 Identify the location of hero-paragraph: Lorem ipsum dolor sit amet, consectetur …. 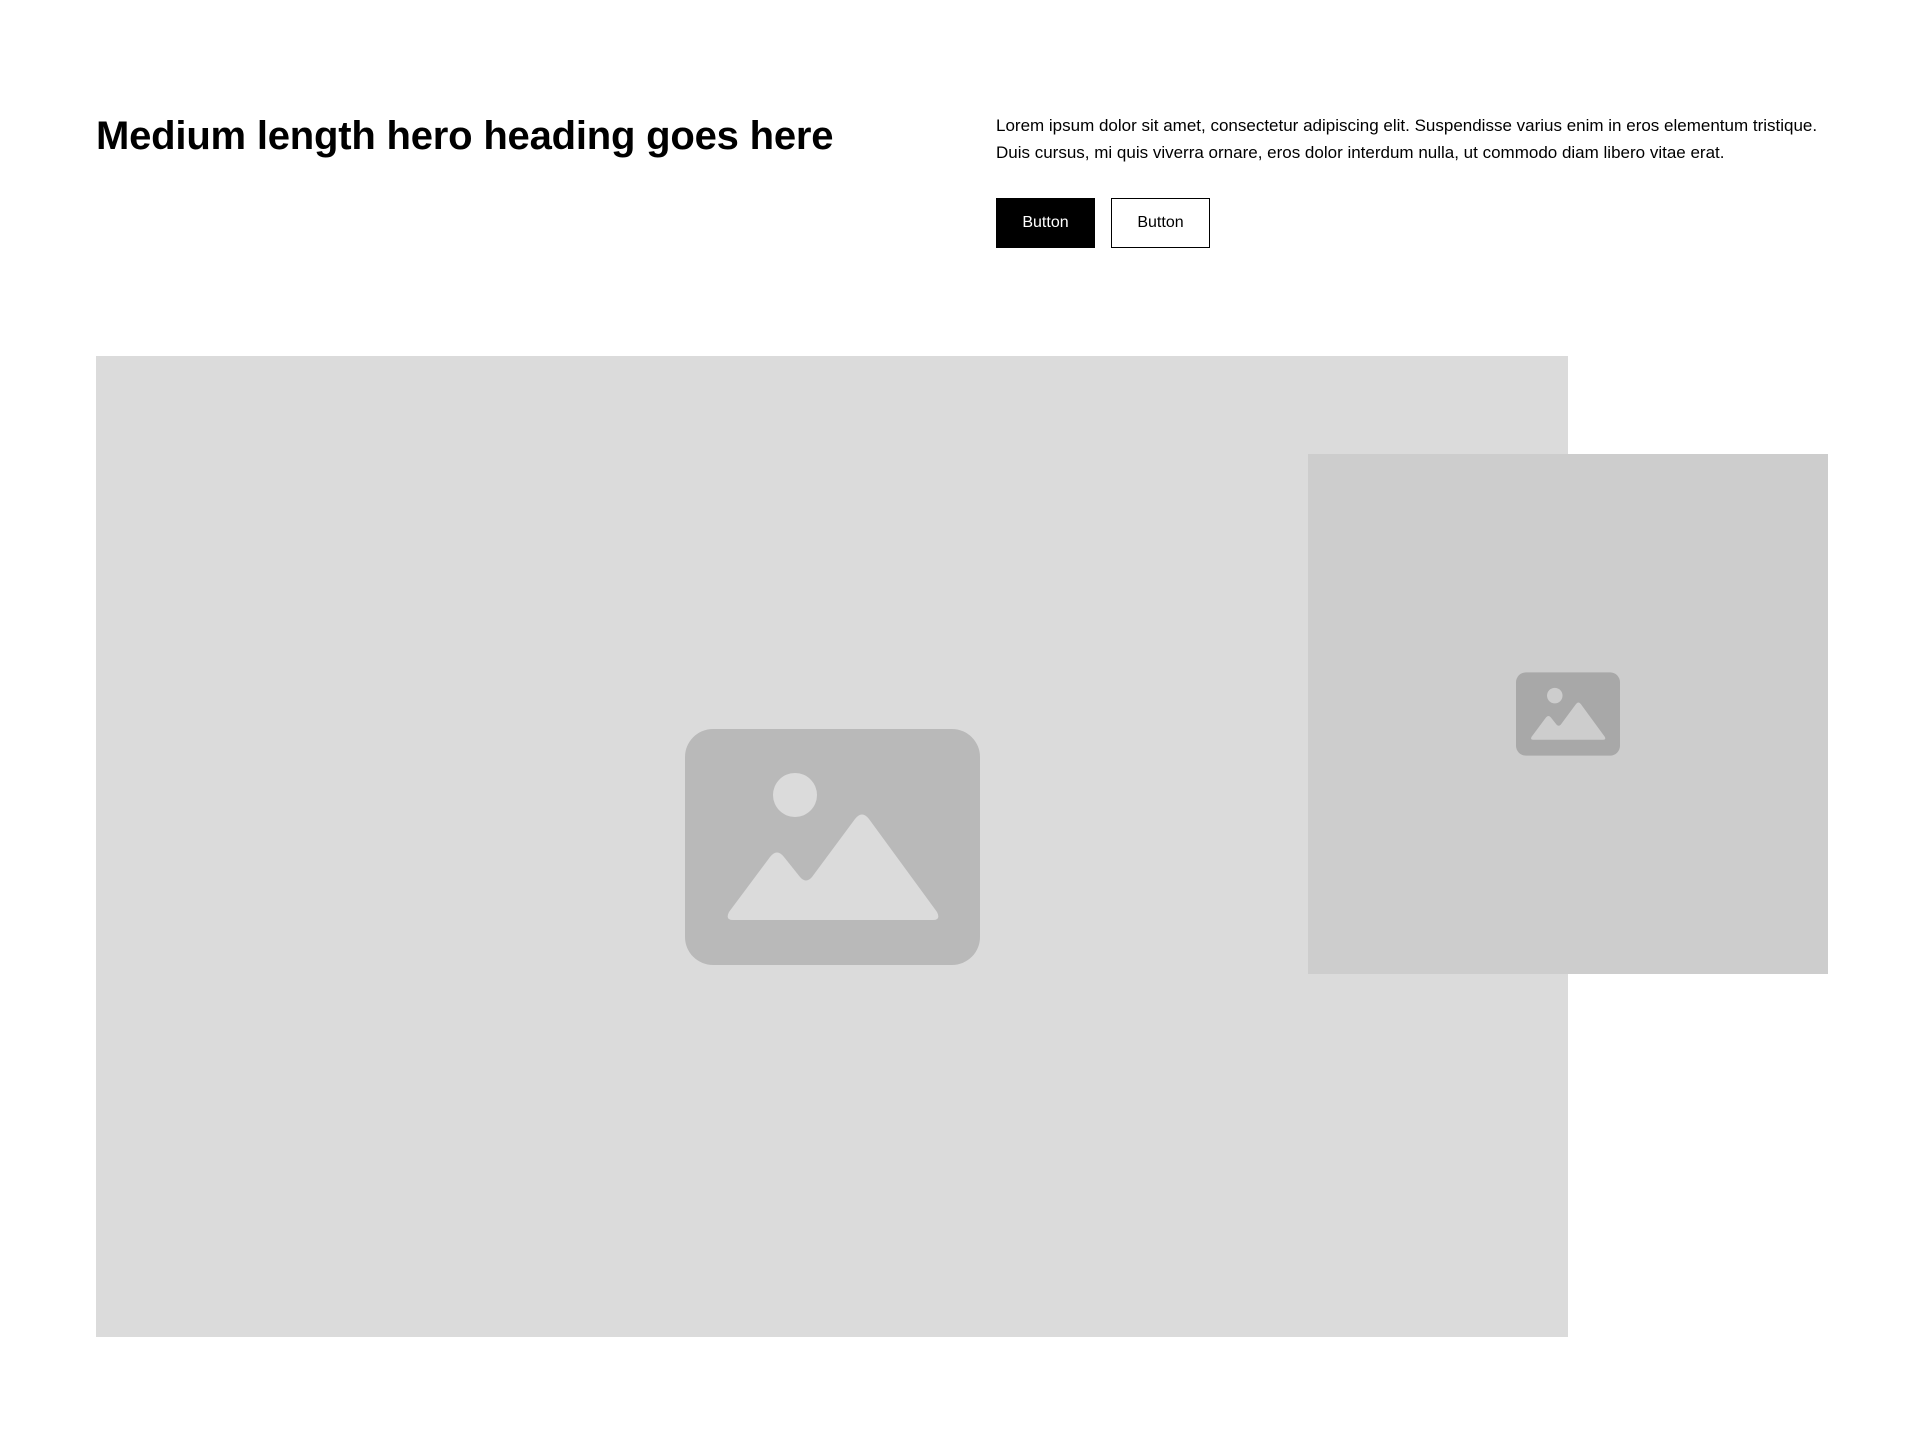
(1407, 139).